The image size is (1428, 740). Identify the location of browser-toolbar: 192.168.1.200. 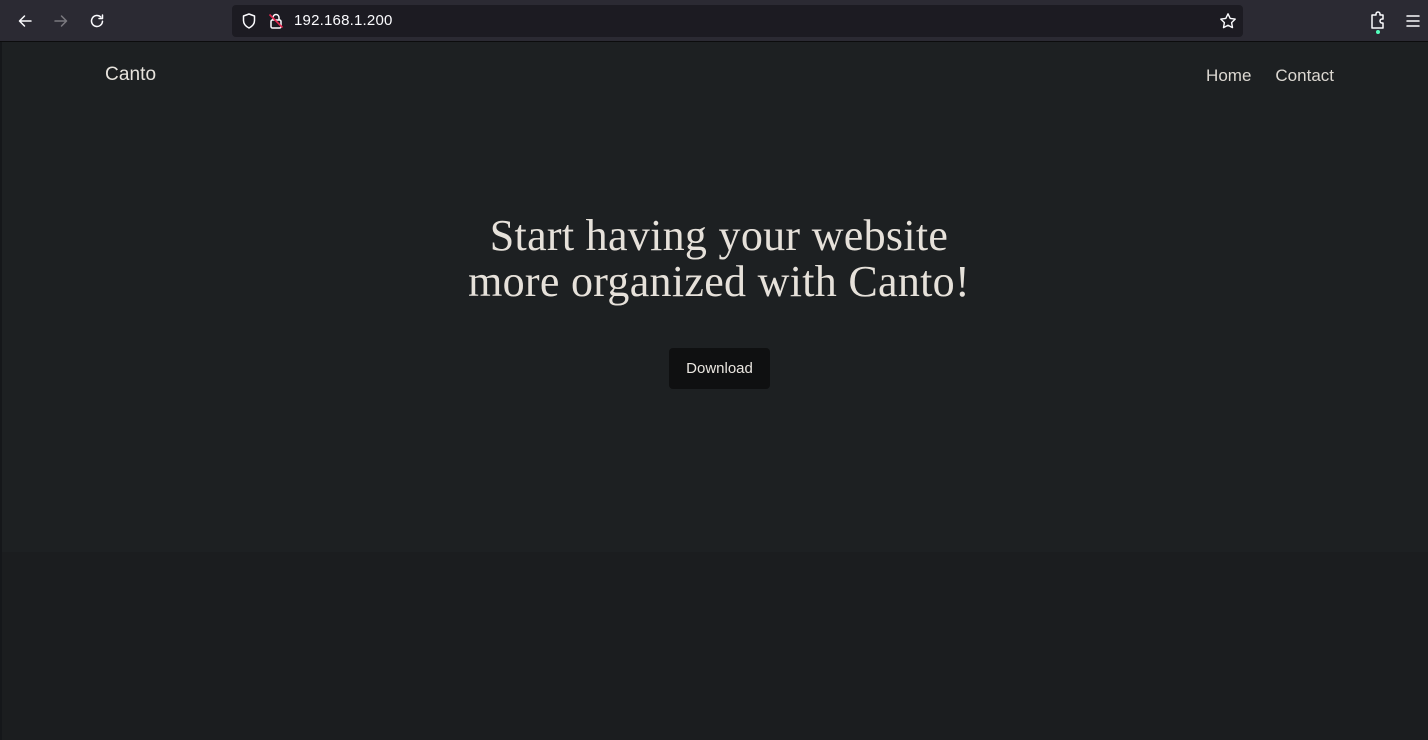
(714, 21).